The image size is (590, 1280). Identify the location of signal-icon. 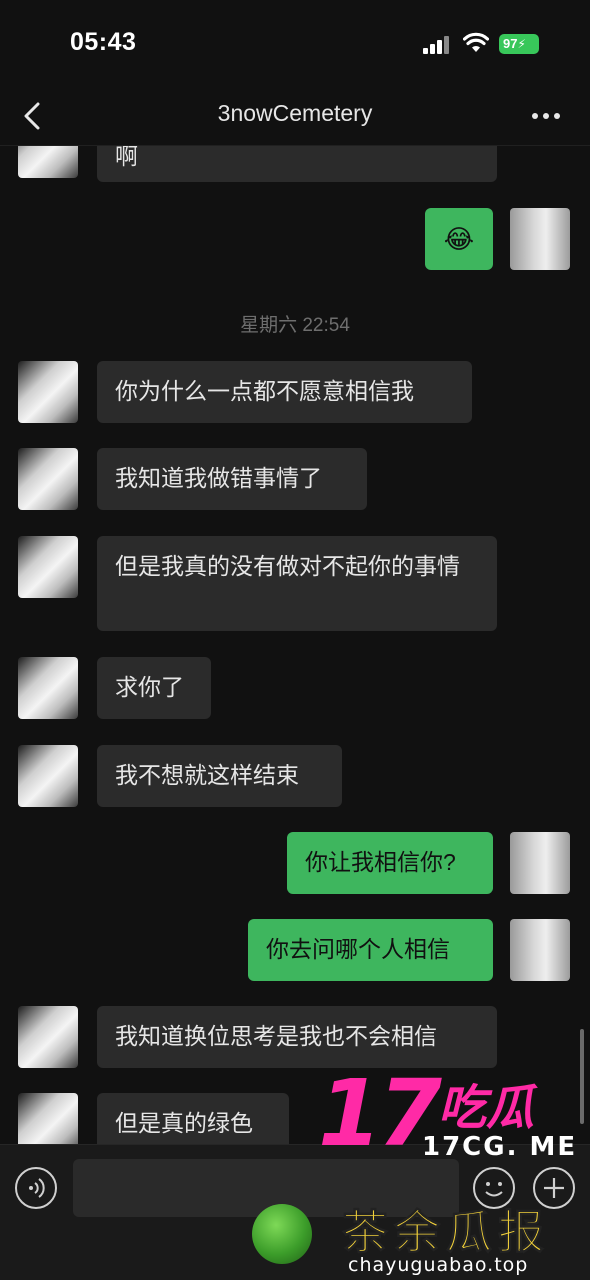
(437, 45).